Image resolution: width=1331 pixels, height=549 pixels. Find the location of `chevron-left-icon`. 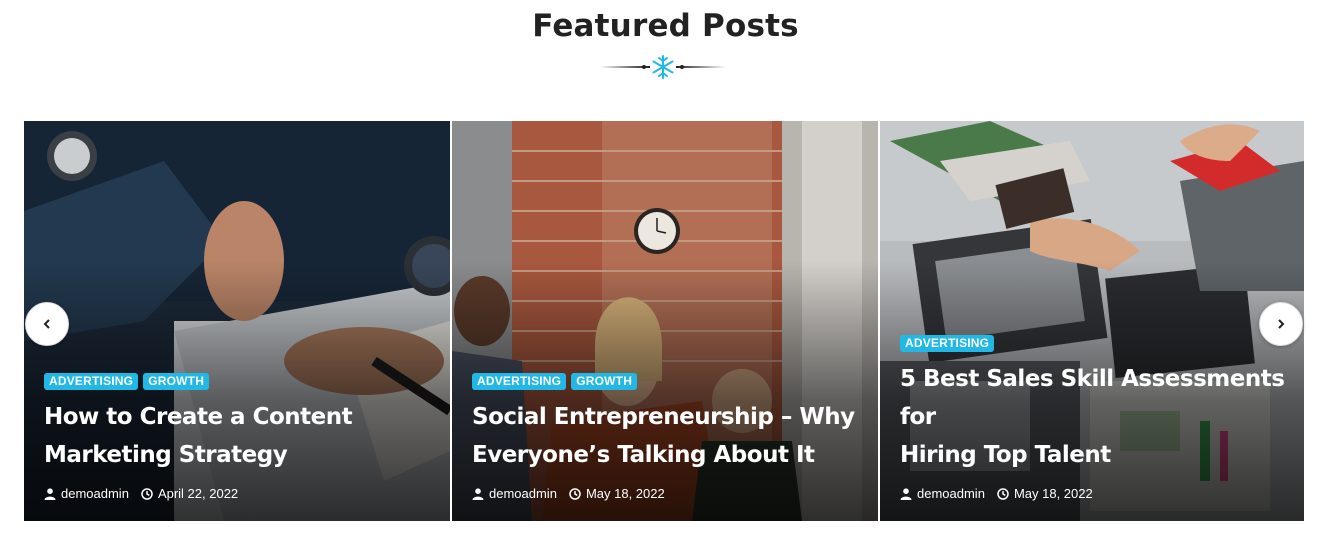

chevron-left-icon is located at coordinates (46, 324).